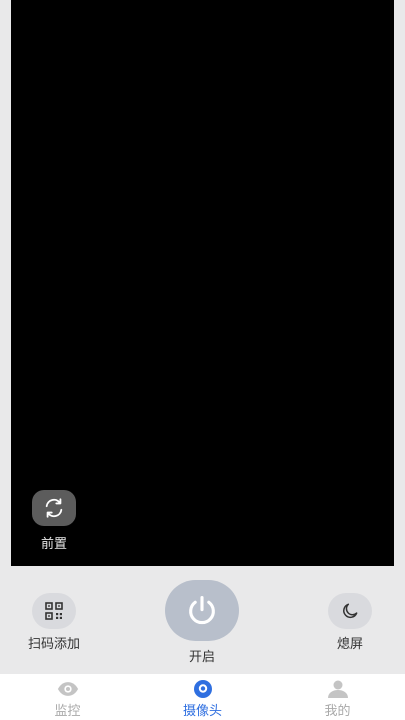  I want to click on flip-camera-label: 前置, so click(53, 544).